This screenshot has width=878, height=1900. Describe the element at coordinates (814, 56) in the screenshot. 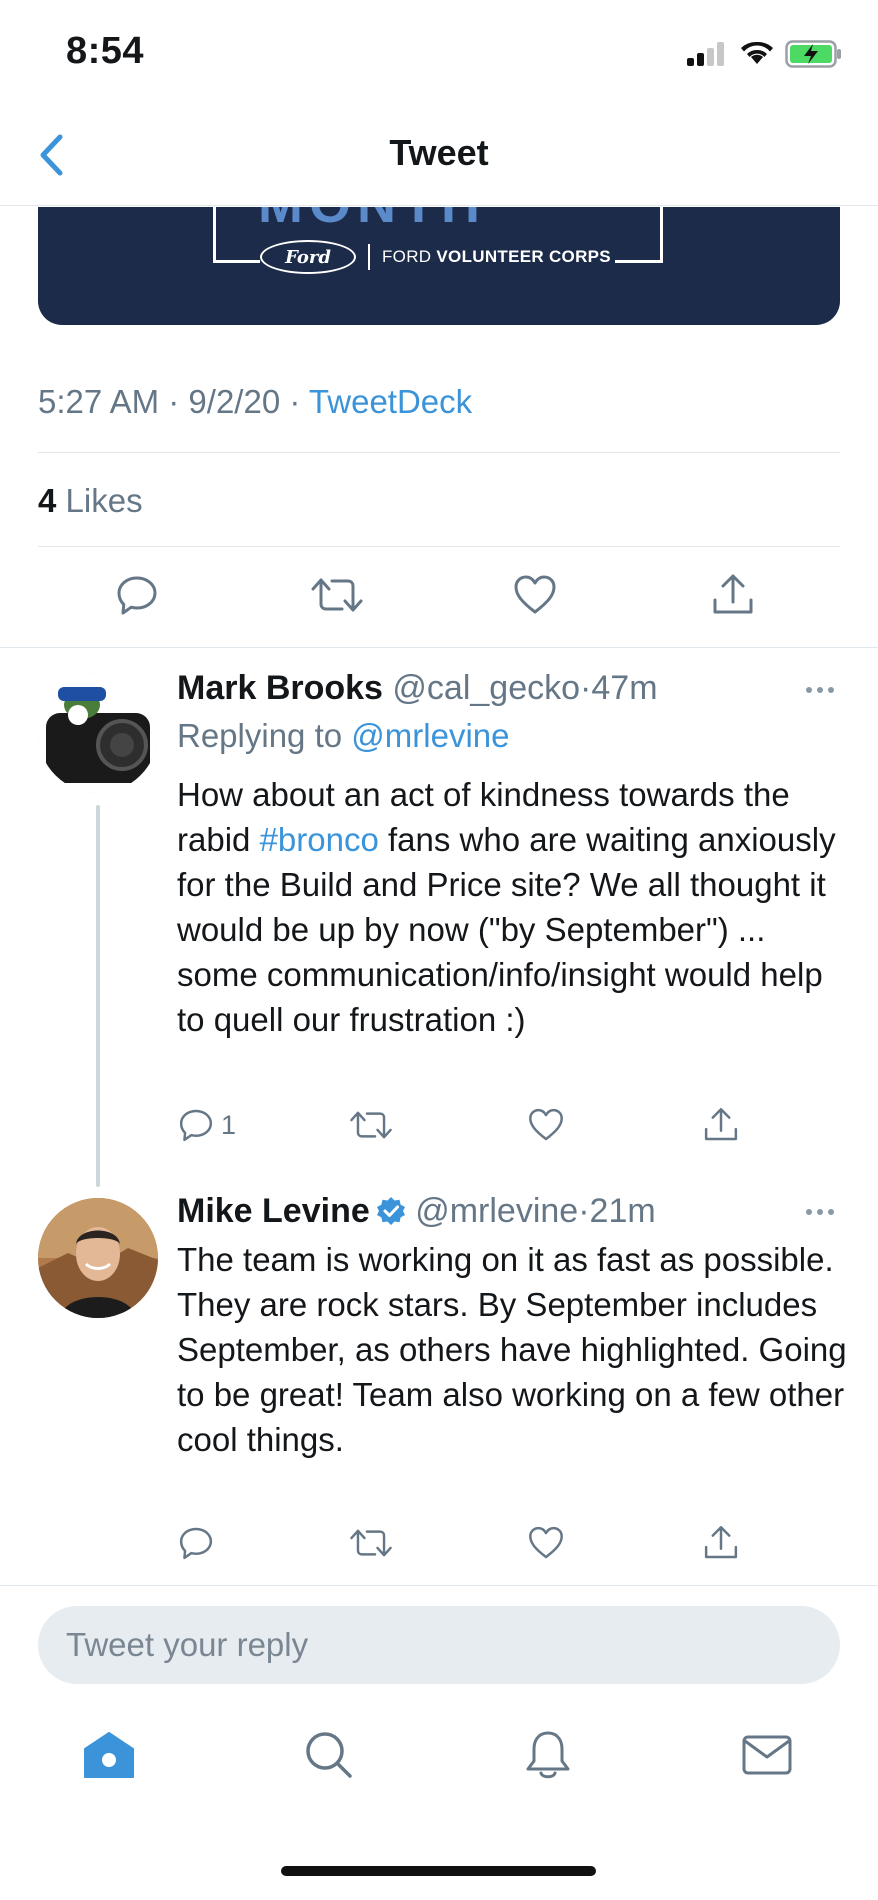

I see `battery-charging-icon` at that location.